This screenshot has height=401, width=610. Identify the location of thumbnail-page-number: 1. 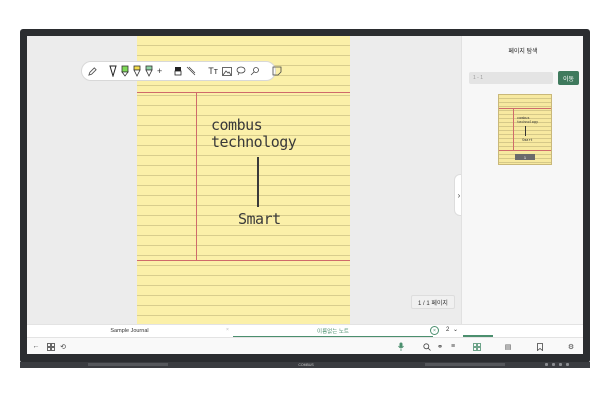
(525, 157).